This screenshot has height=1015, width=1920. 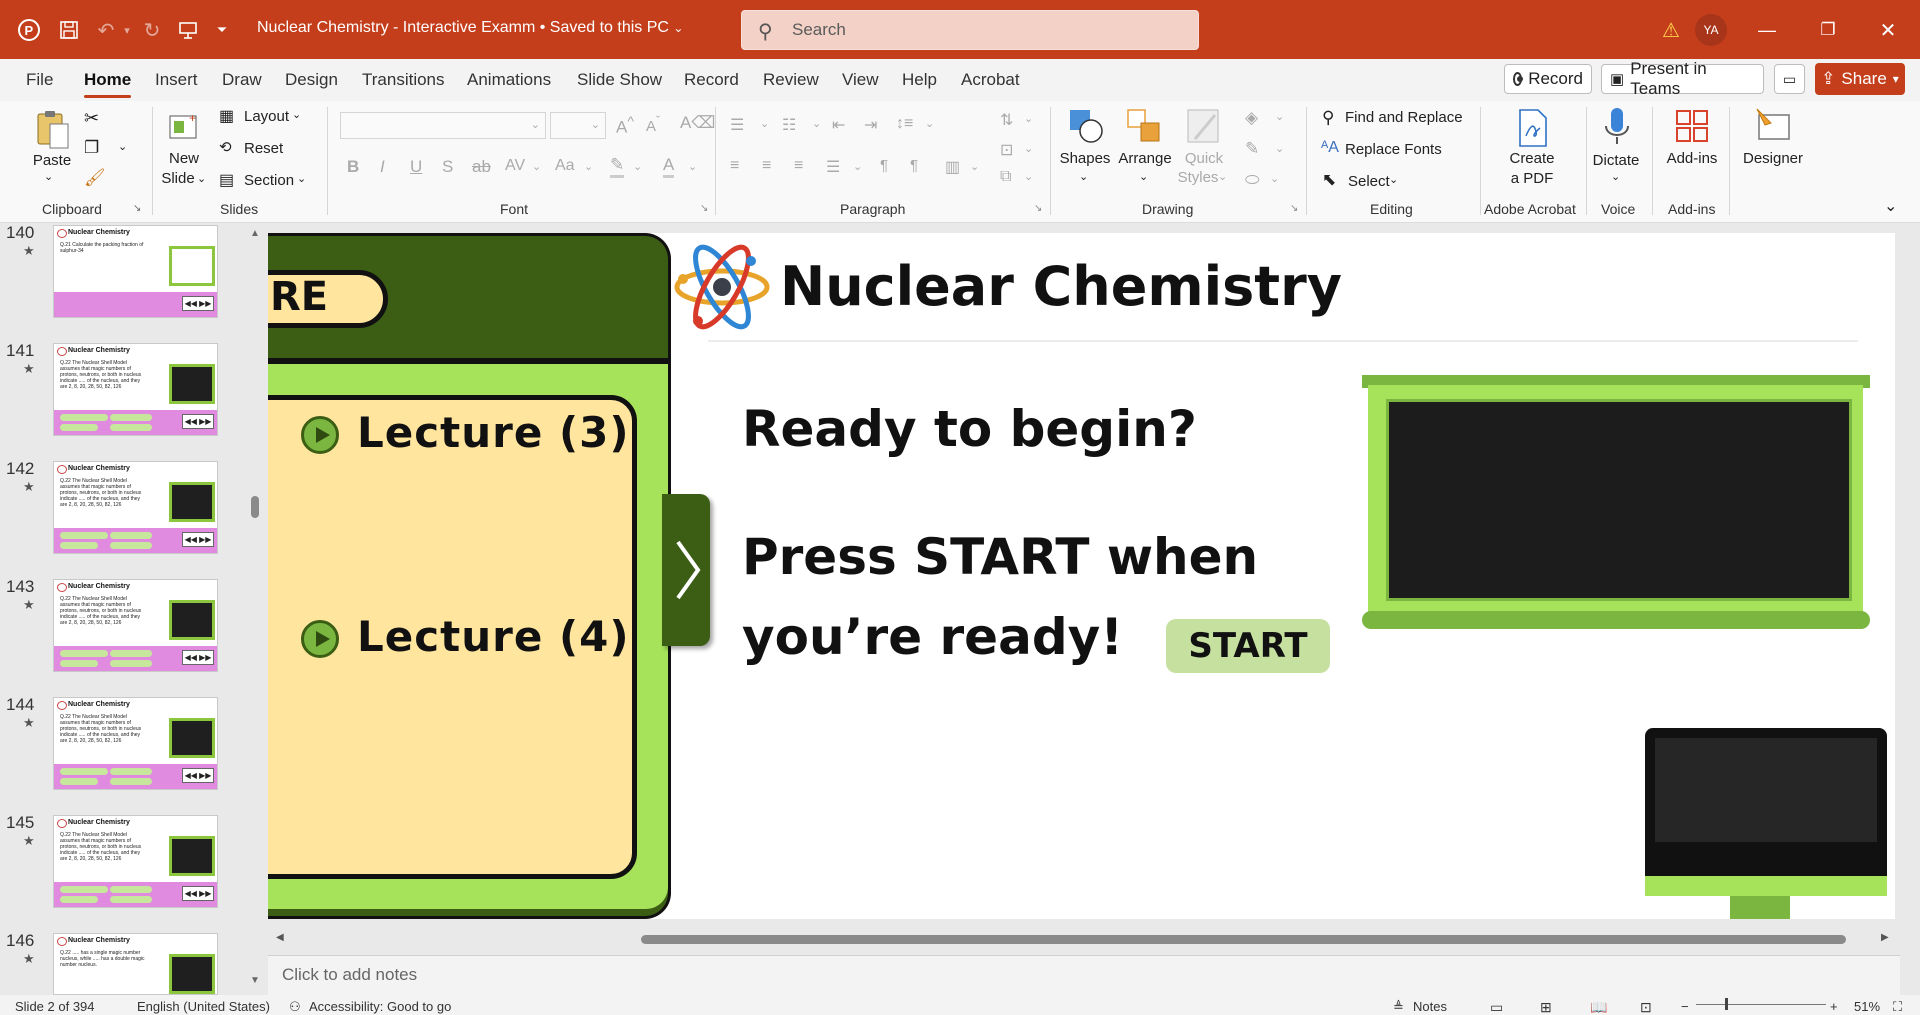 I want to click on increase-font-size-icon: A^, so click(x=625, y=126).